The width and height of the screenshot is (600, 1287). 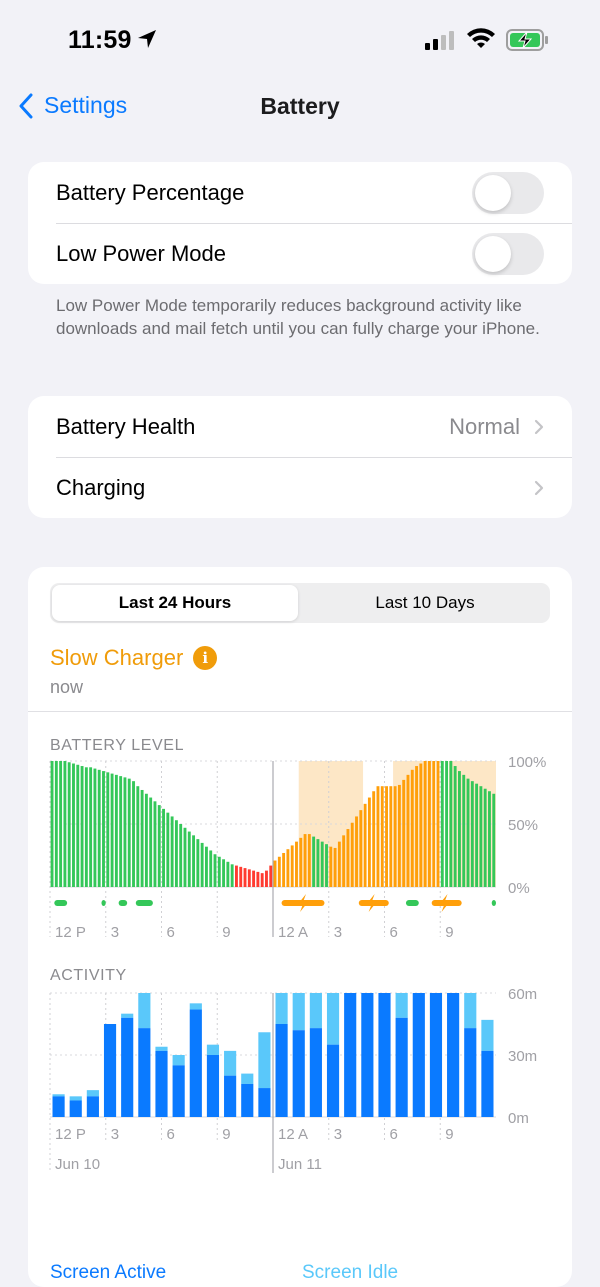 What do you see at coordinates (508, 253) in the screenshot?
I see `low-power-mode-toggle` at bounding box center [508, 253].